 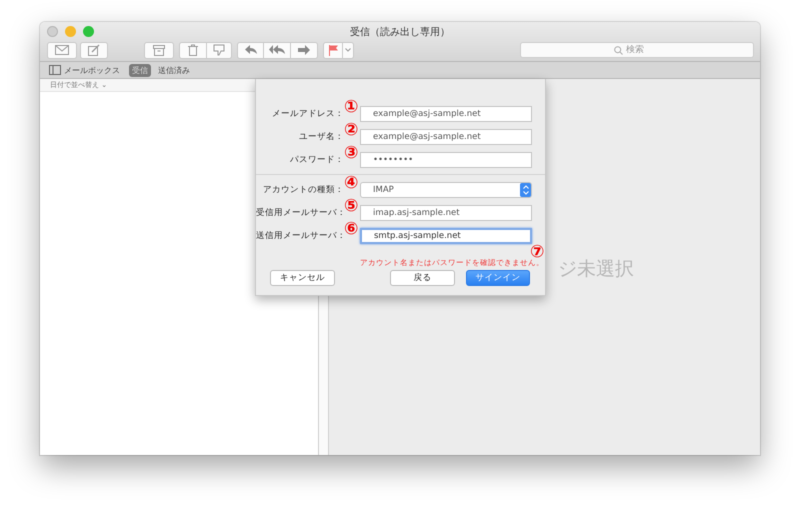 What do you see at coordinates (525, 189) in the screenshot?
I see `popup-arrows-icon` at bounding box center [525, 189].